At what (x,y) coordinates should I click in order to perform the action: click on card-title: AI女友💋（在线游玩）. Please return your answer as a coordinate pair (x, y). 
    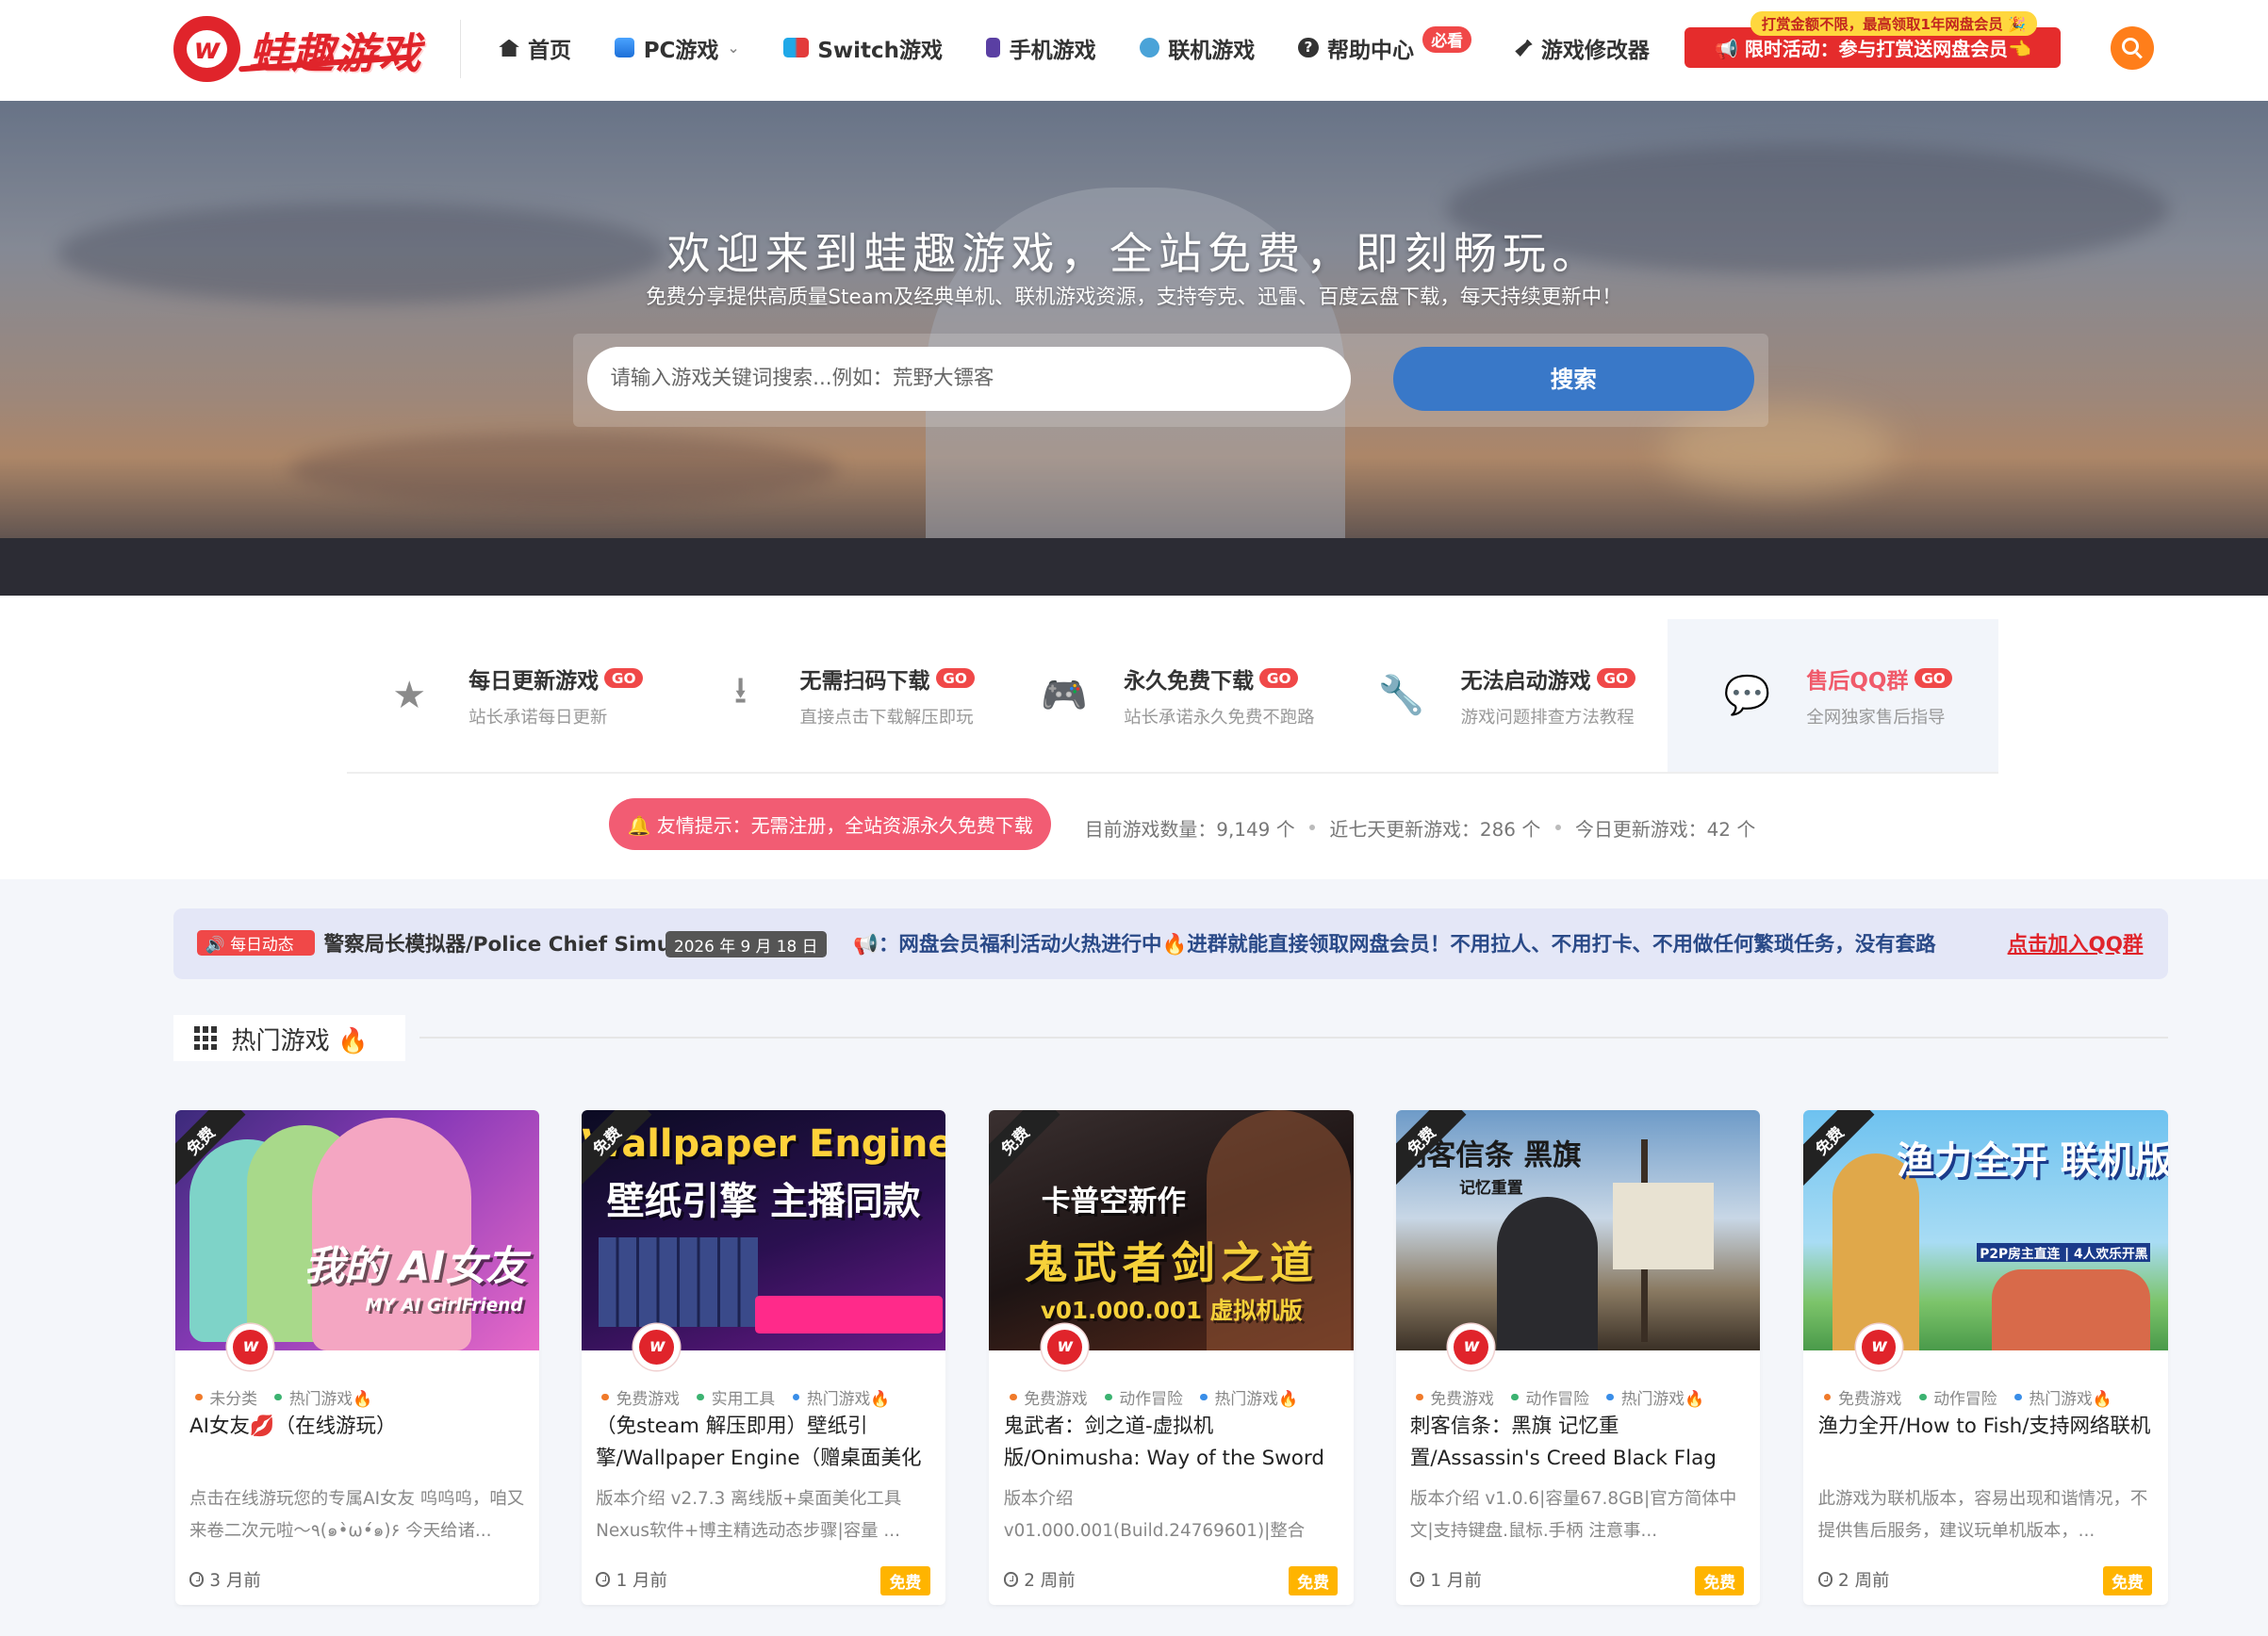
    Looking at the image, I should click on (359, 1443).